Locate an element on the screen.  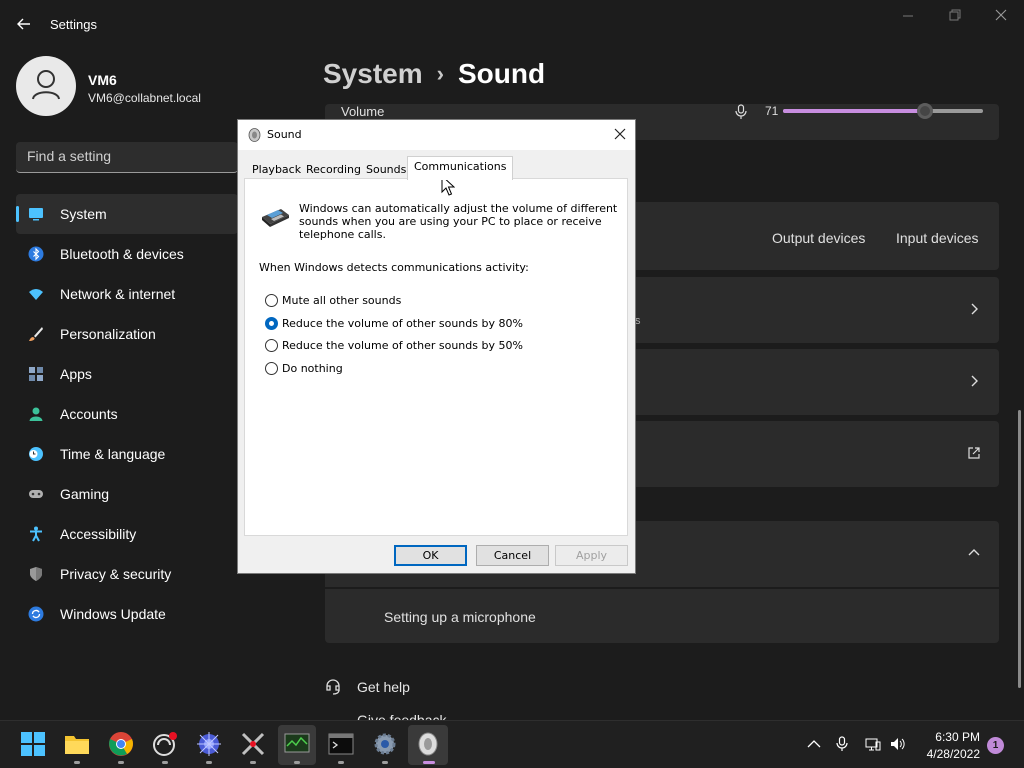
breadcrumb-current: Sound is located at coordinates (501, 73).